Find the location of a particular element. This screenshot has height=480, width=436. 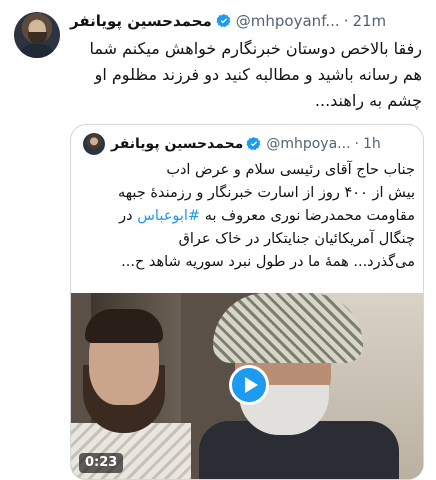

quoted-text-segment: در is located at coordinates (128, 216).